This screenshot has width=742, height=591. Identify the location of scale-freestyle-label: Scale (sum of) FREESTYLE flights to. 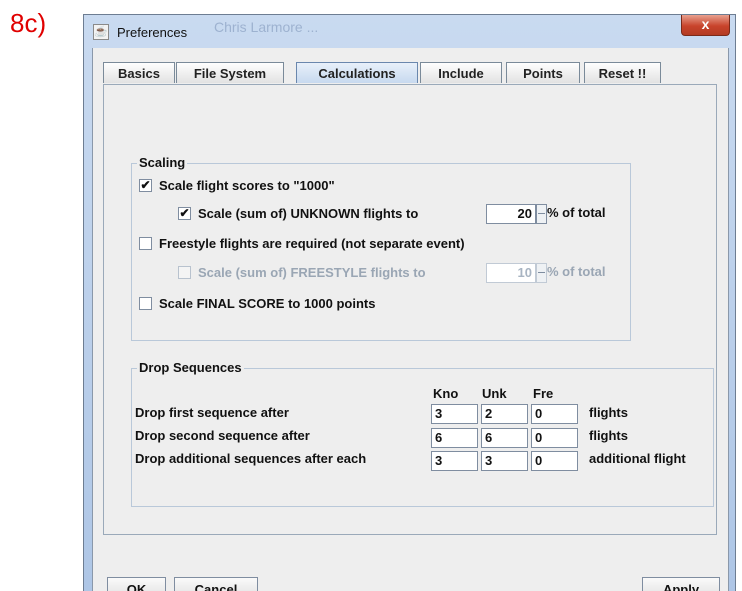
(312, 272).